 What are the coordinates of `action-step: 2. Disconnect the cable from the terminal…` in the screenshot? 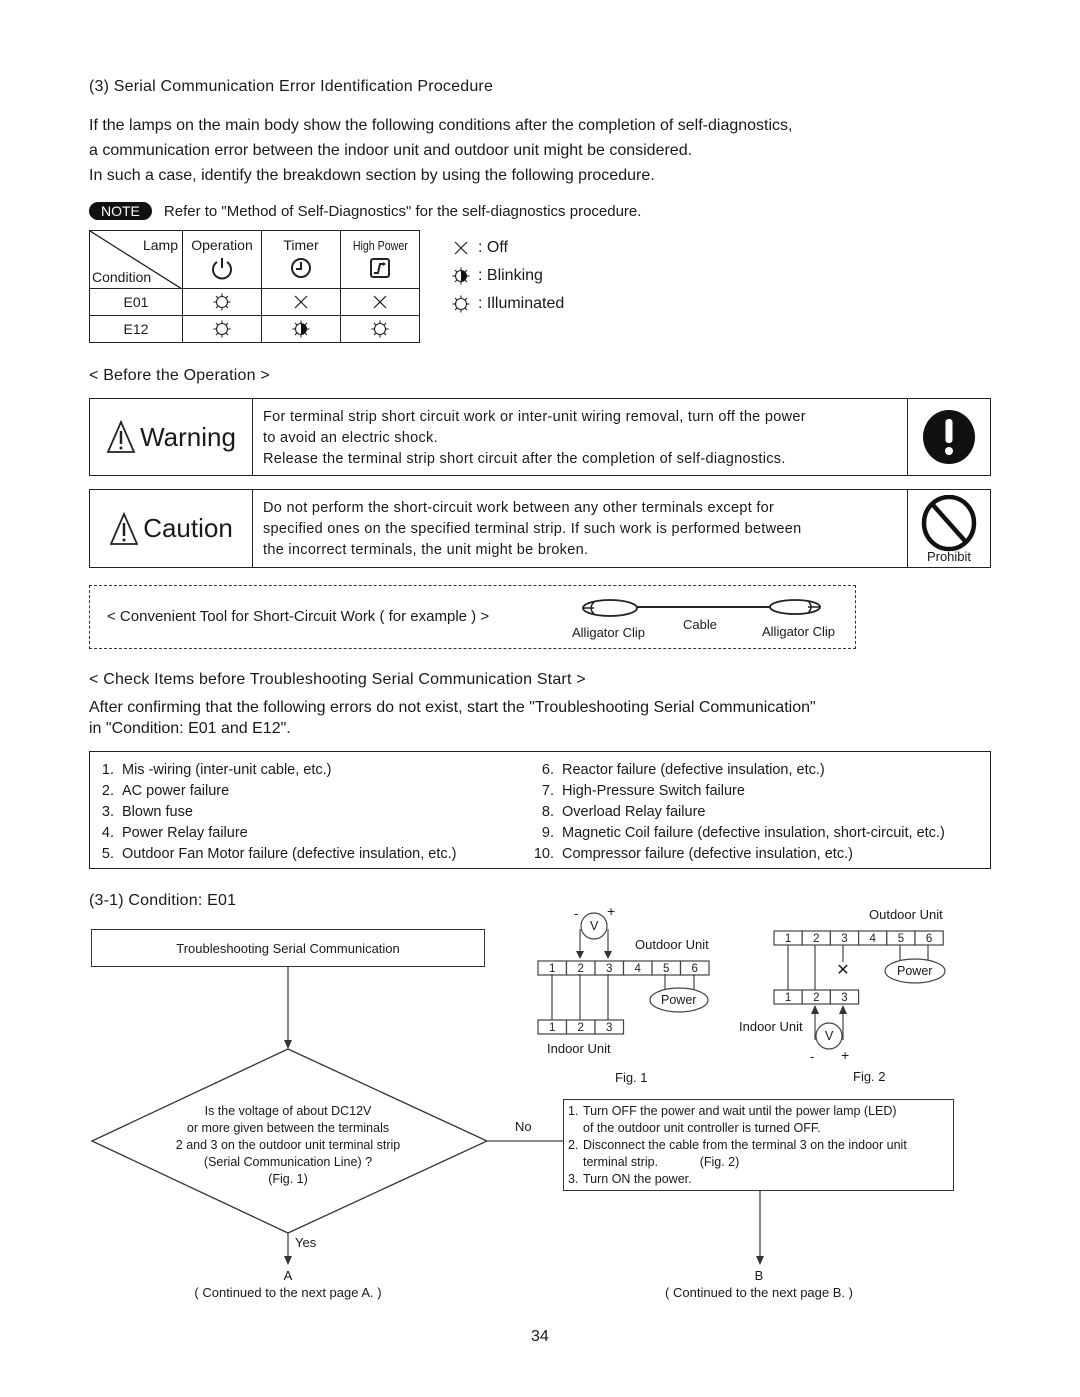 It's located at (758, 1154).